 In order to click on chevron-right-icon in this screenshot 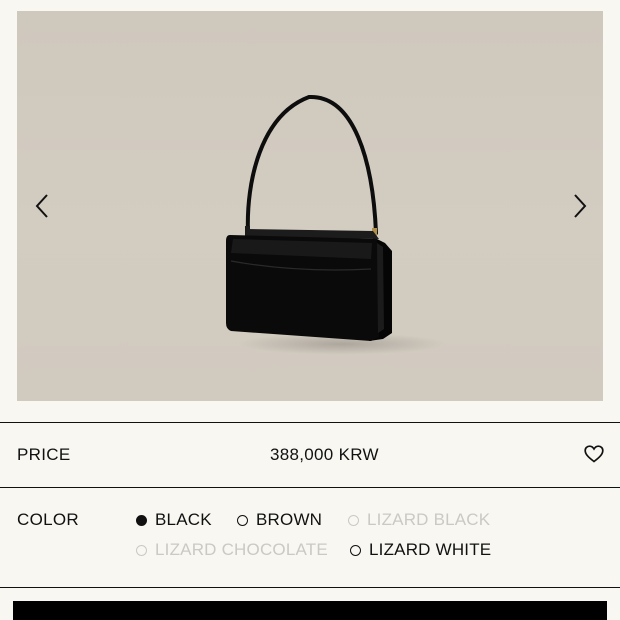, I will do `click(580, 206)`.